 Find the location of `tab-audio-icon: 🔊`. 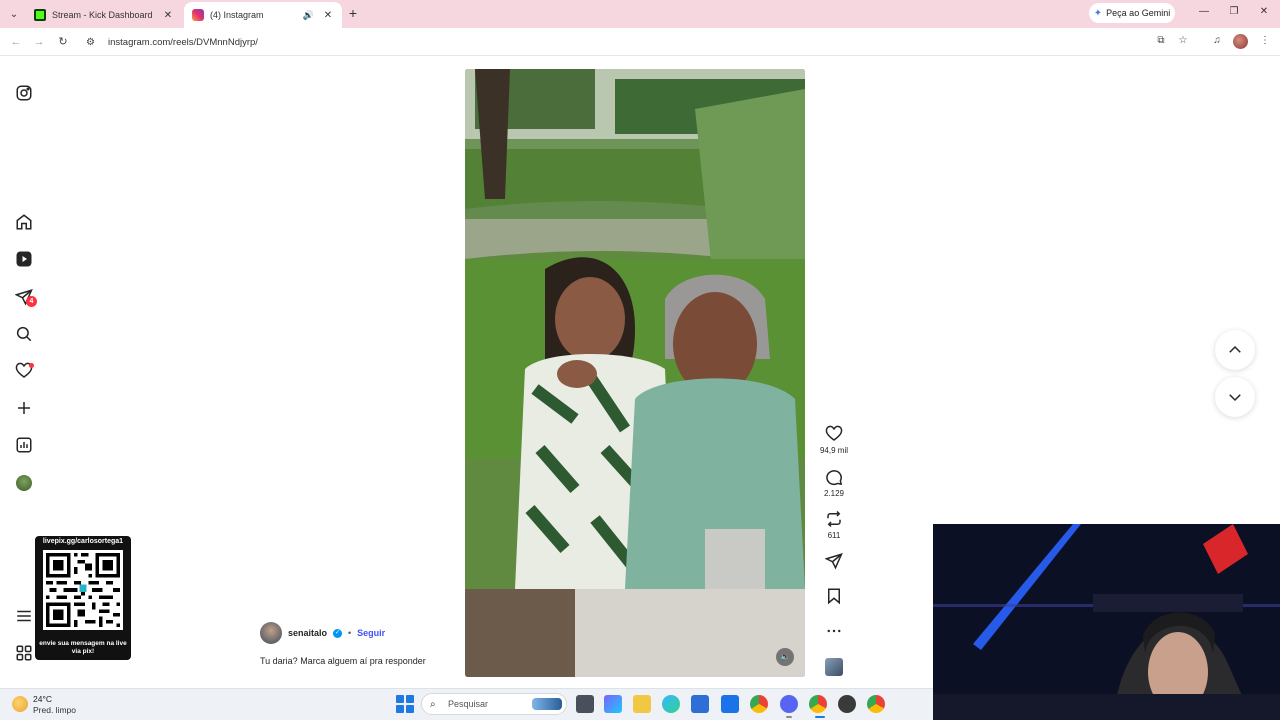

tab-audio-icon: 🔊 is located at coordinates (308, 15).